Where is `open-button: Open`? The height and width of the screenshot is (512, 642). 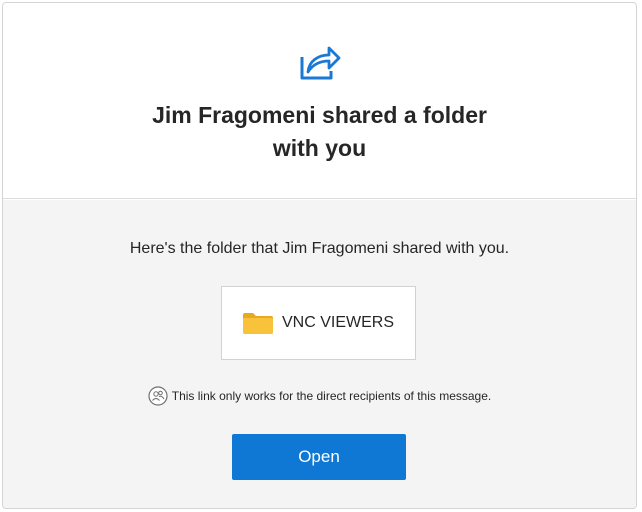 open-button: Open is located at coordinates (319, 457).